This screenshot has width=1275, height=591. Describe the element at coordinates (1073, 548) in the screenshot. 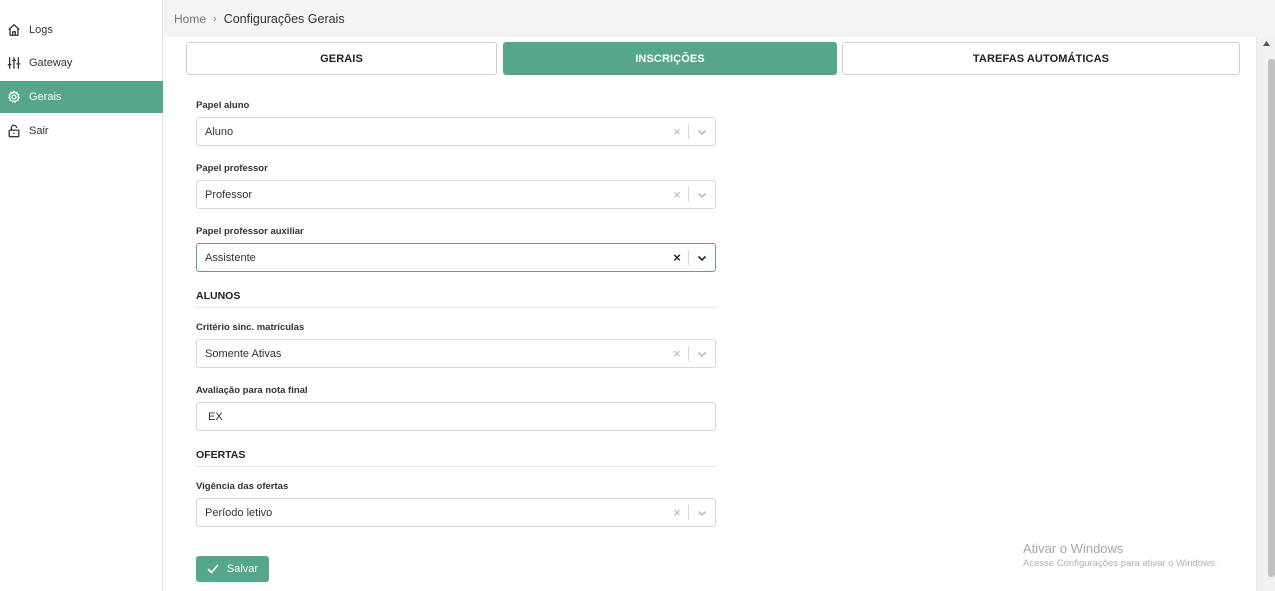

I see `windows-watermark-title: Ativar o Windows` at that location.